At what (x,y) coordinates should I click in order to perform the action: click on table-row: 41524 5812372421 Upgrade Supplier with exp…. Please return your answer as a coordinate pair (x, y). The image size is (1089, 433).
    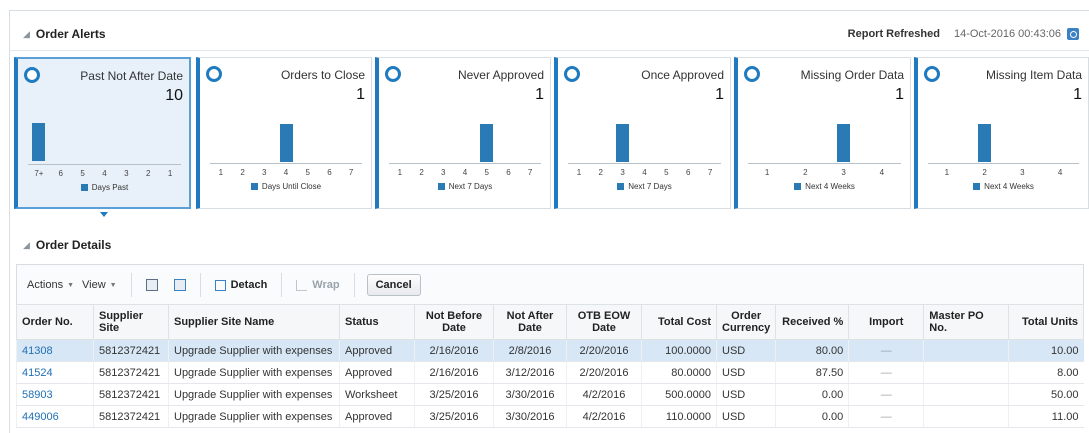
    Looking at the image, I should click on (550, 372).